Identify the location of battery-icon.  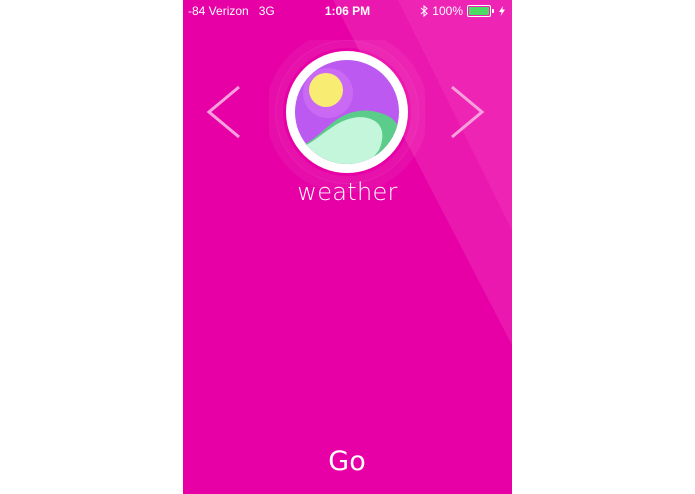
(480, 11).